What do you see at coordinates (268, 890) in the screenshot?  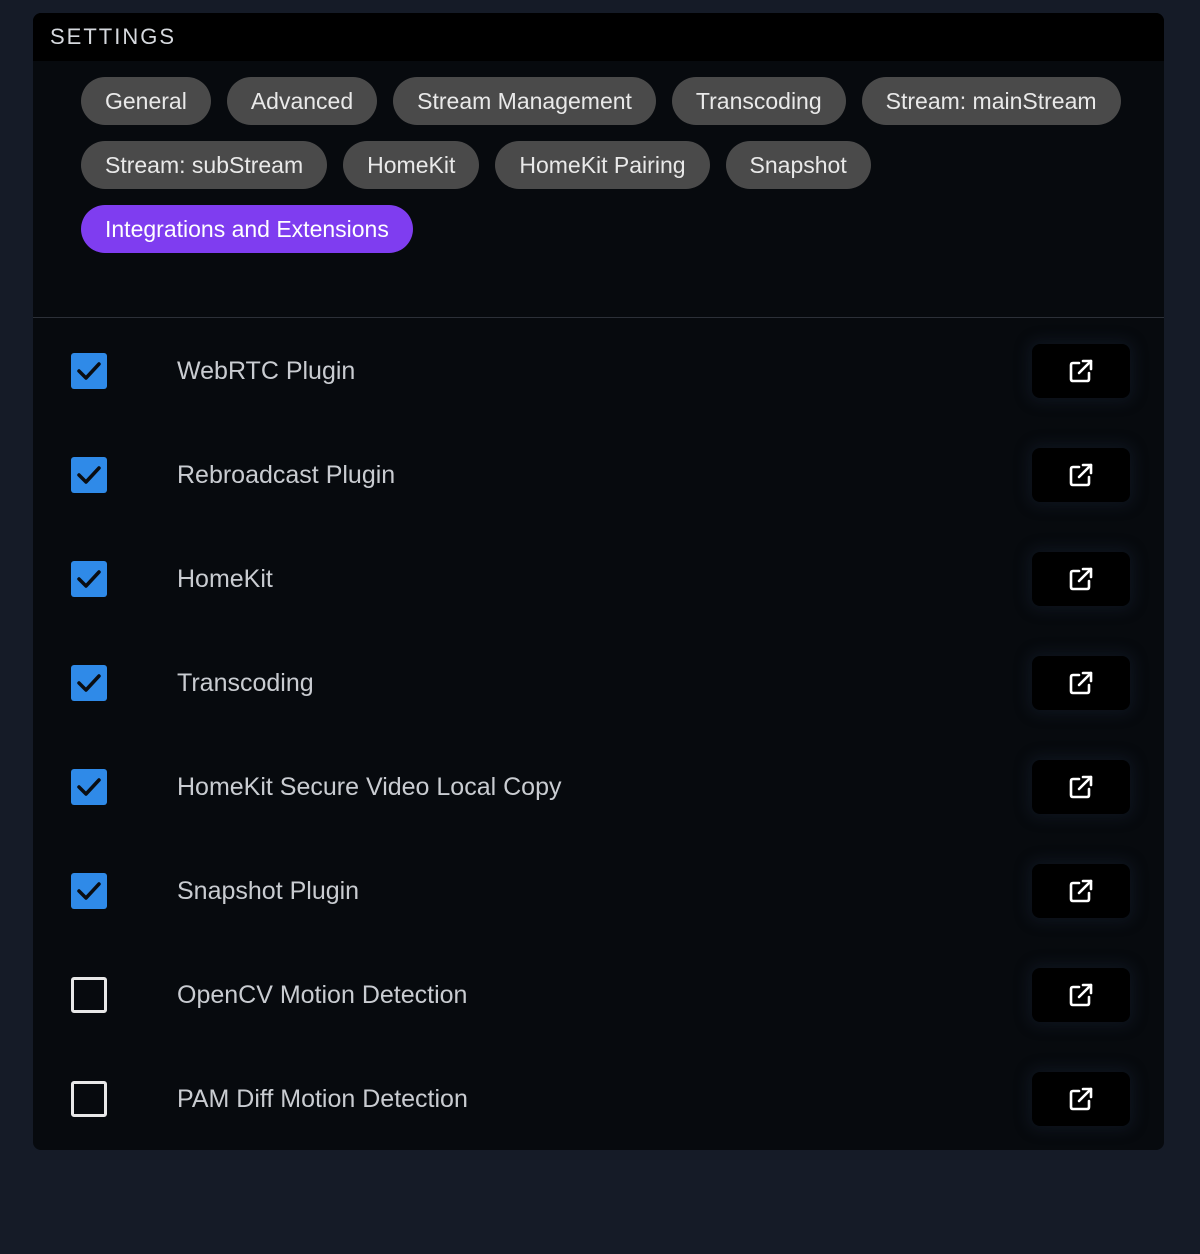 I see `integration-label: Snapshot Plugin` at bounding box center [268, 890].